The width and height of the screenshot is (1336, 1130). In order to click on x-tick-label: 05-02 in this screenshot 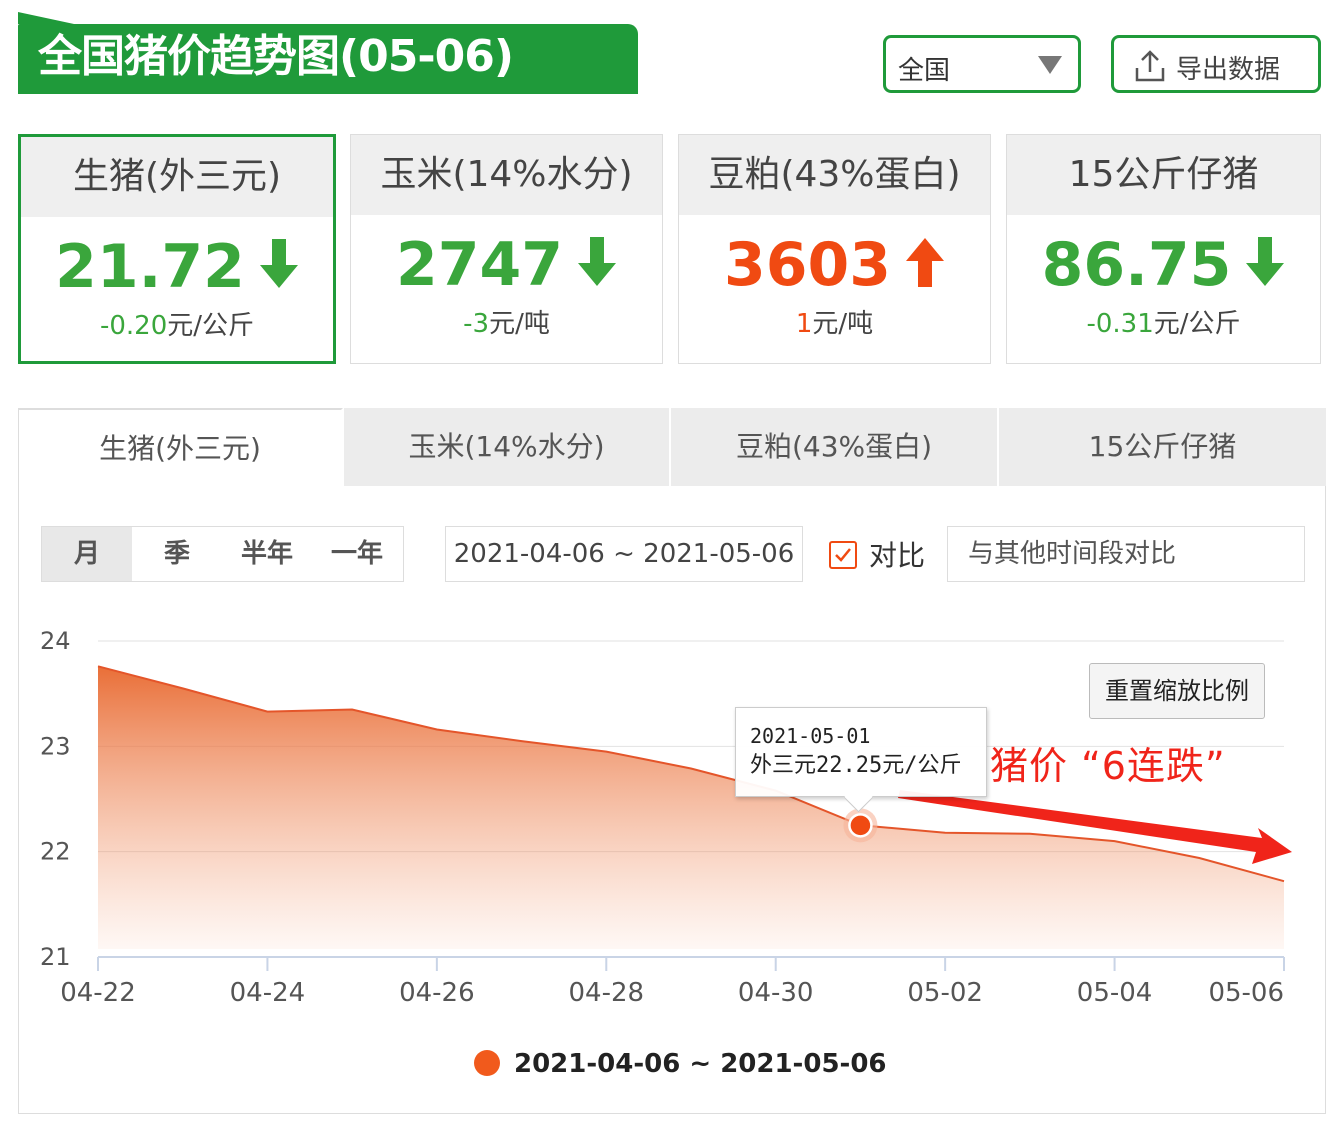, I will do `click(945, 993)`.